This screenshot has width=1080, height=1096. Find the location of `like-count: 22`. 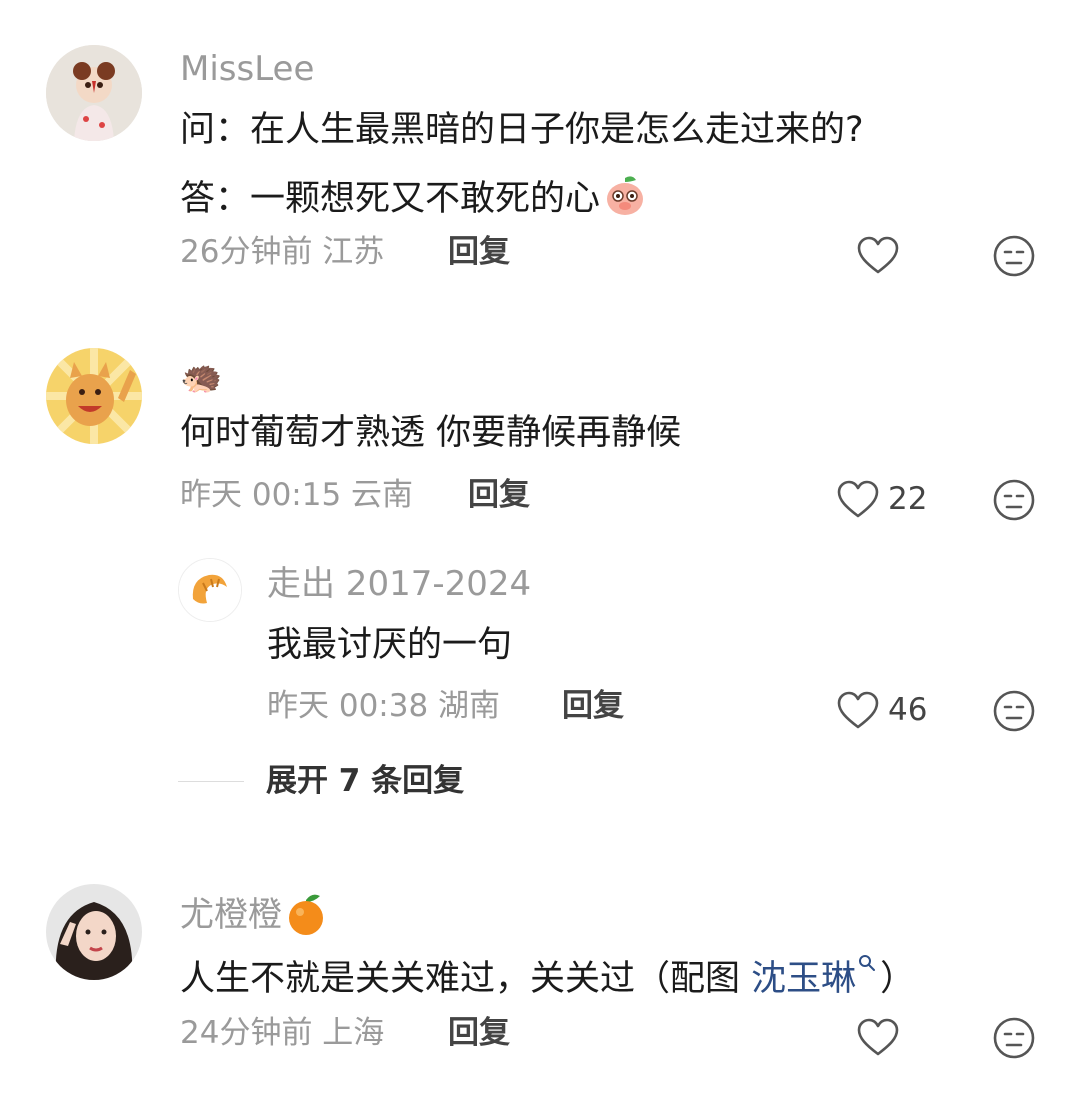

like-count: 22 is located at coordinates (908, 499).